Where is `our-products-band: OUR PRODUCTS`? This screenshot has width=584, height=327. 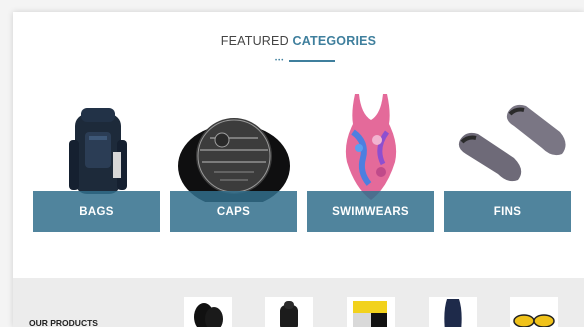
our-products-band: OUR PRODUCTS is located at coordinates (298, 302).